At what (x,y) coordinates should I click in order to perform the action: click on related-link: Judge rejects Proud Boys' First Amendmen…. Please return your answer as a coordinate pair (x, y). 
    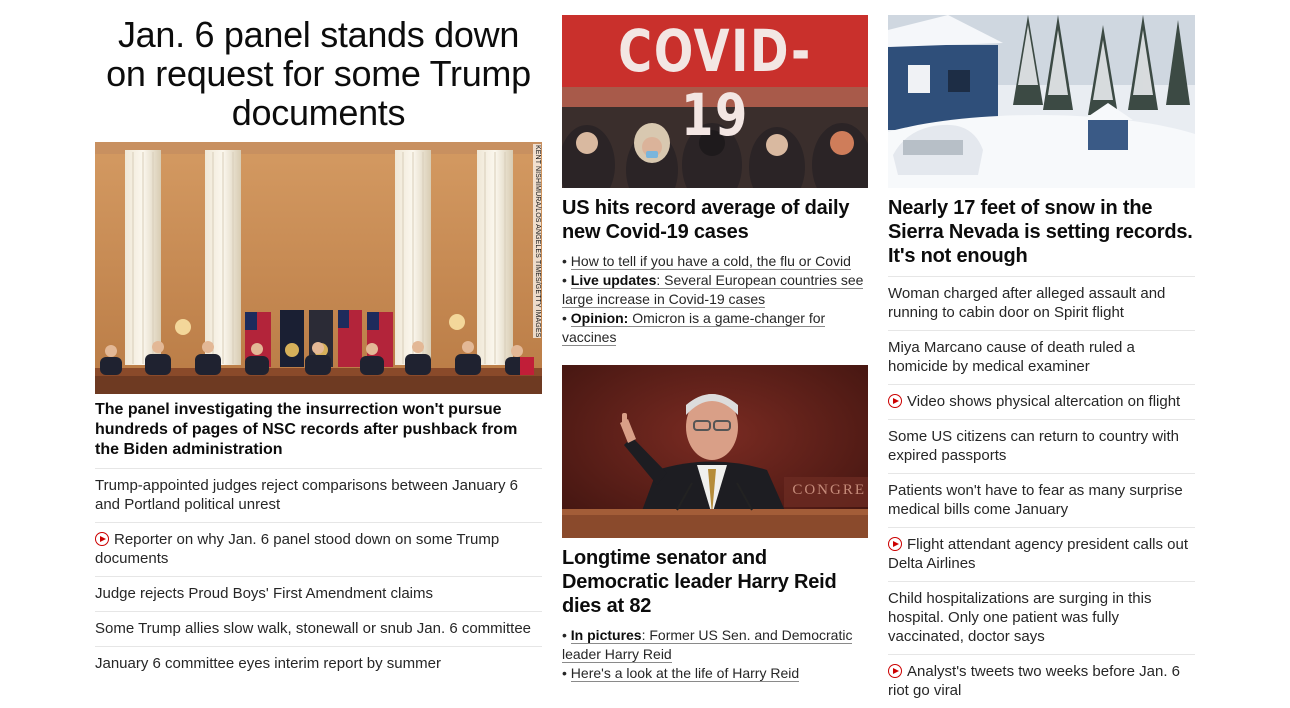
    Looking at the image, I should click on (318, 593).